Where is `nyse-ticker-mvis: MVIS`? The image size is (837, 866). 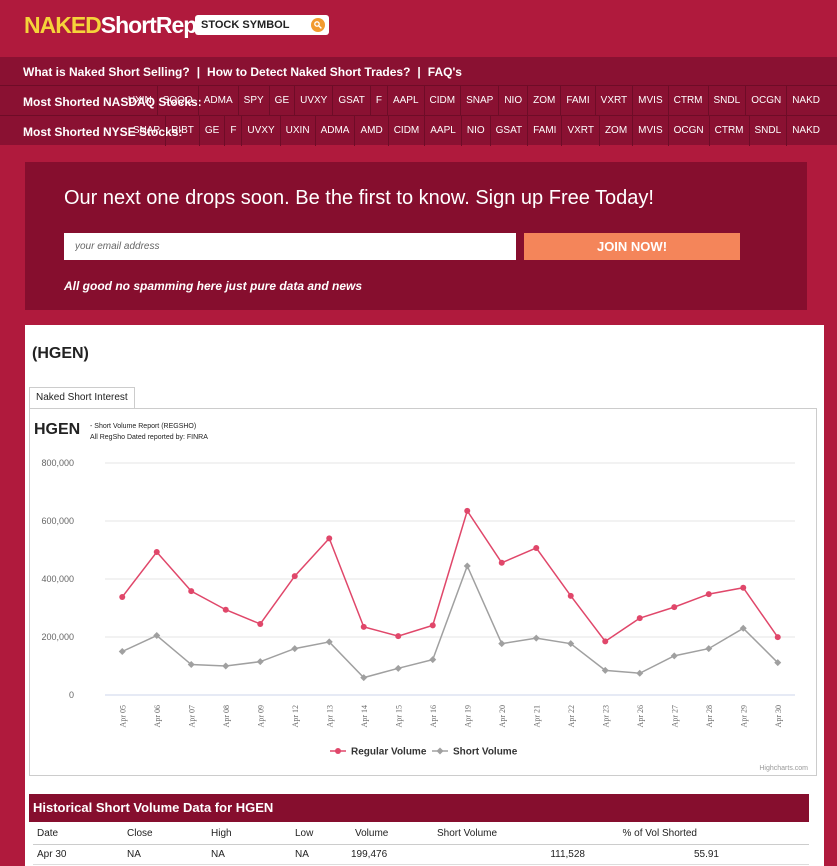 nyse-ticker-mvis: MVIS is located at coordinates (649, 131).